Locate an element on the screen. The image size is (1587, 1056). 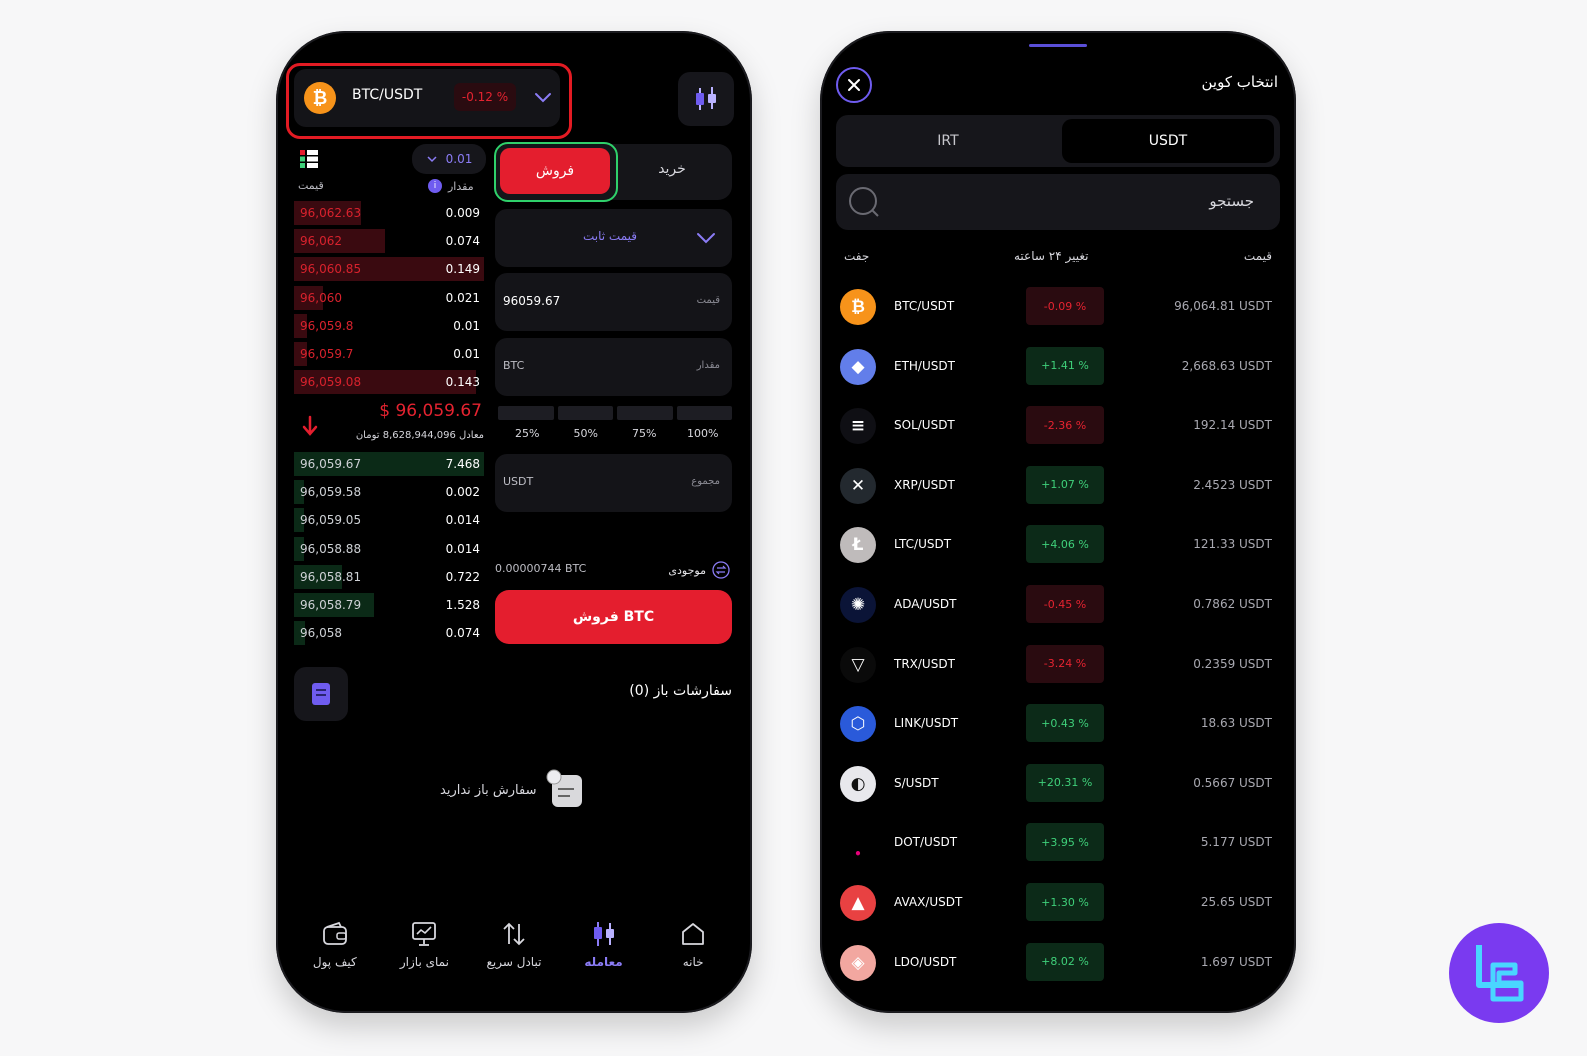
orderbook-view-icon is located at coordinates (309, 159).